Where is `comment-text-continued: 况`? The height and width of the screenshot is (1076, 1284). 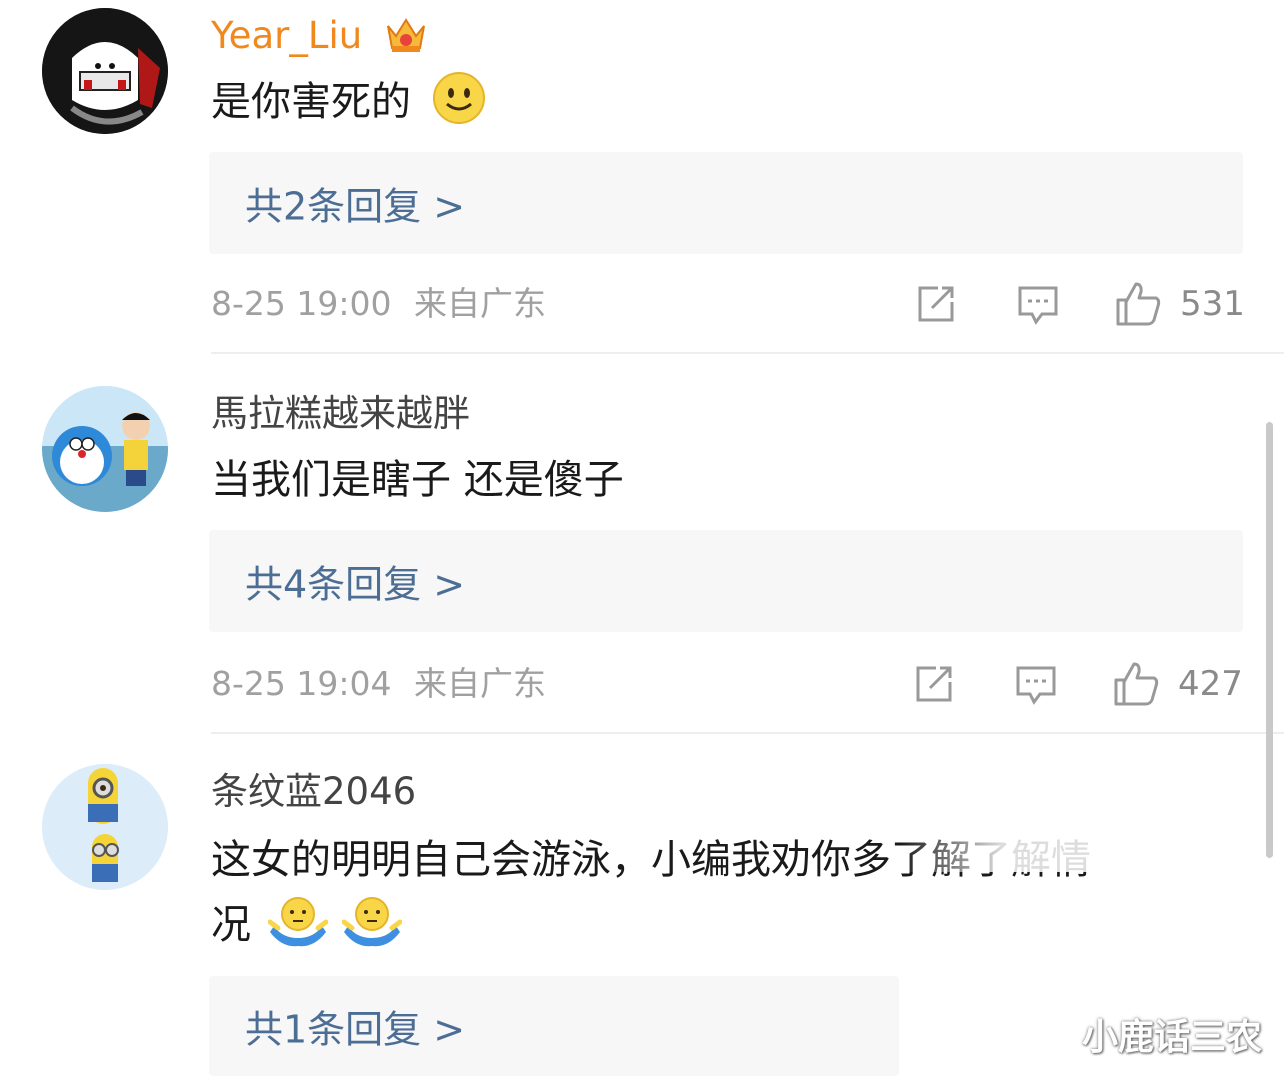
comment-text-continued: 况 is located at coordinates (231, 925).